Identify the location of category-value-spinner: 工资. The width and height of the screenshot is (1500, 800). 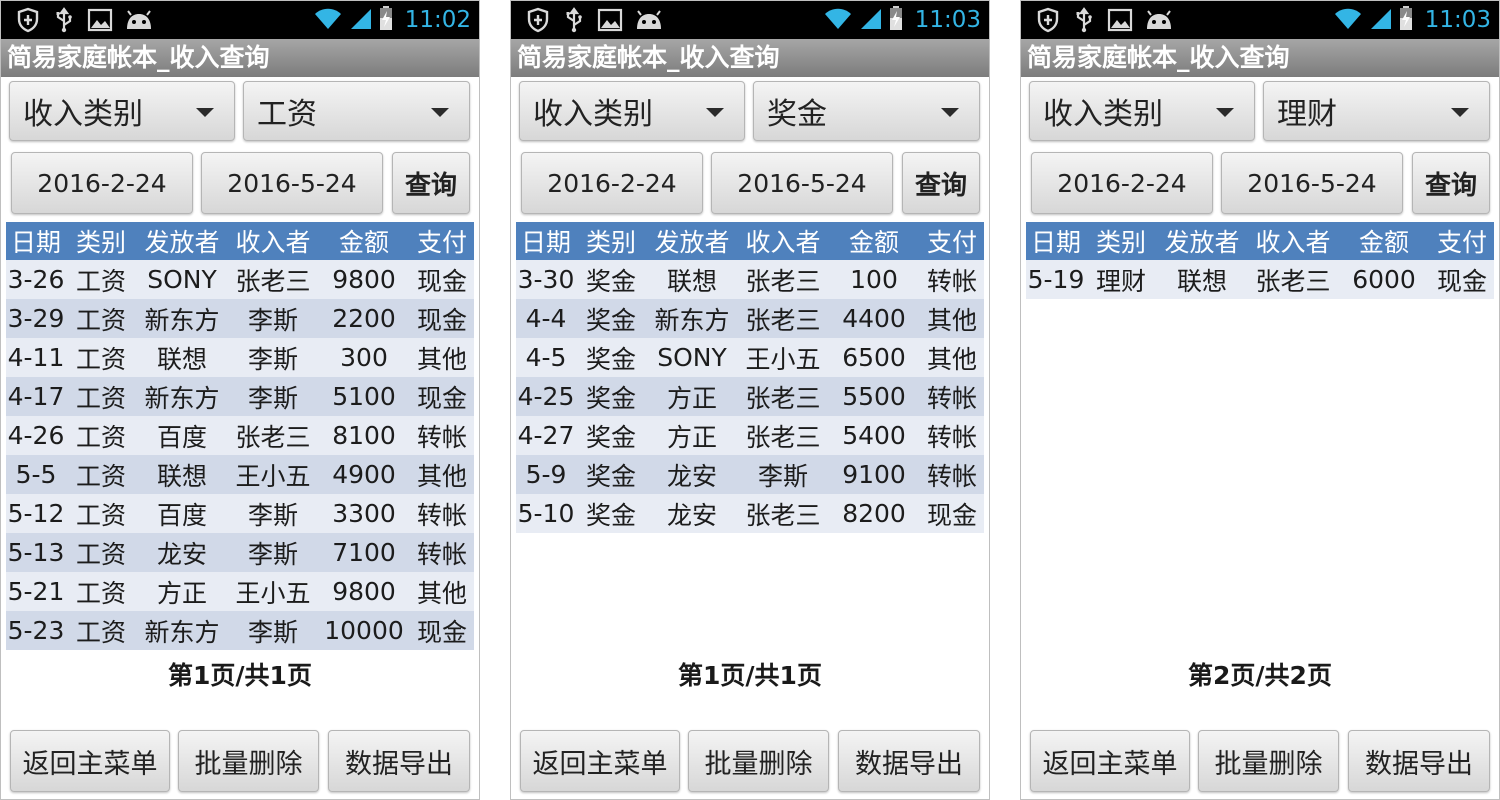
(356, 111).